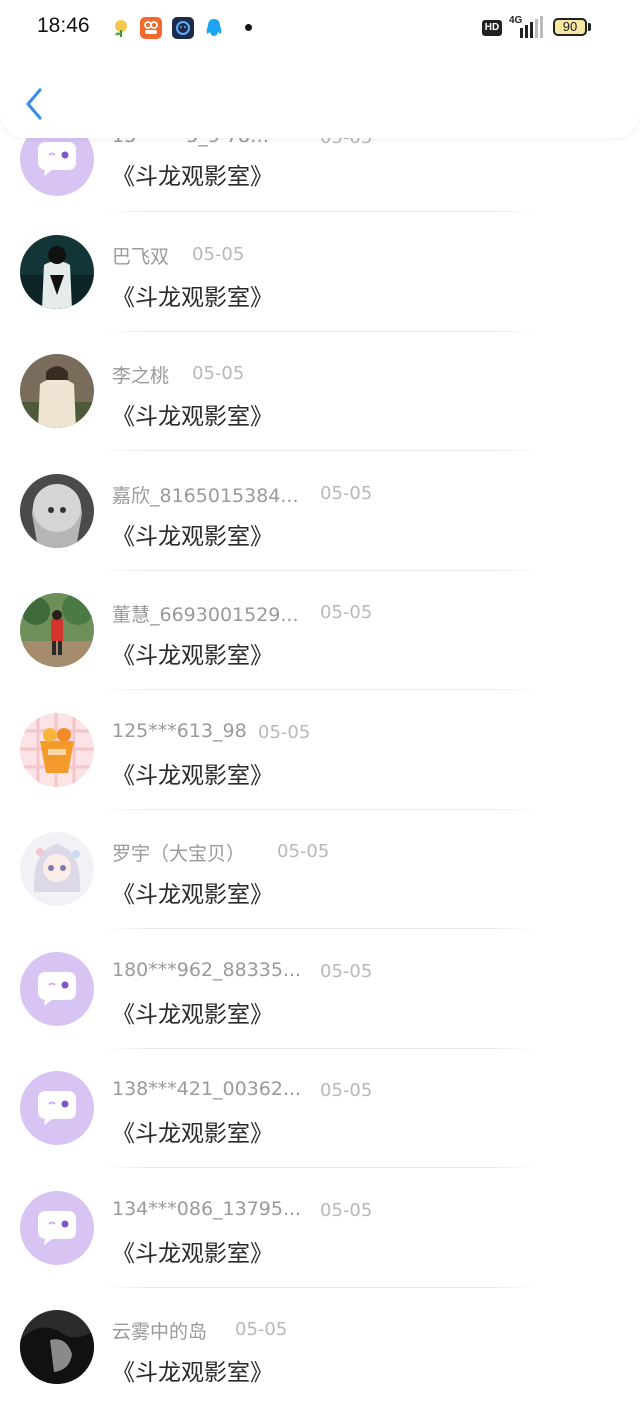 The width and height of the screenshot is (640, 1422). I want to click on qq-penguin-icon, so click(214, 27).